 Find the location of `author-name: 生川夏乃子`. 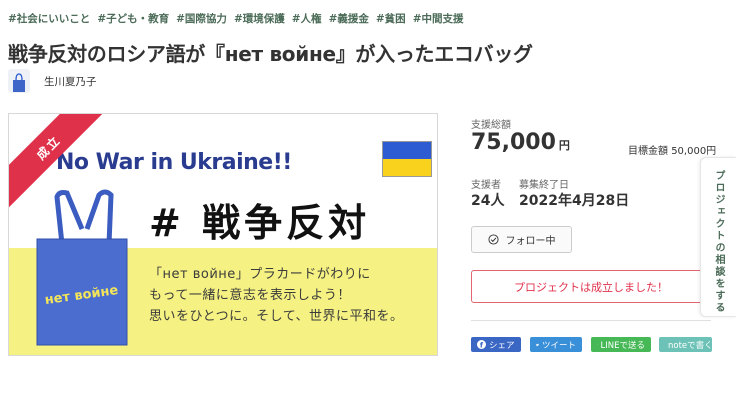

author-name: 生川夏乃子 is located at coordinates (70, 81).